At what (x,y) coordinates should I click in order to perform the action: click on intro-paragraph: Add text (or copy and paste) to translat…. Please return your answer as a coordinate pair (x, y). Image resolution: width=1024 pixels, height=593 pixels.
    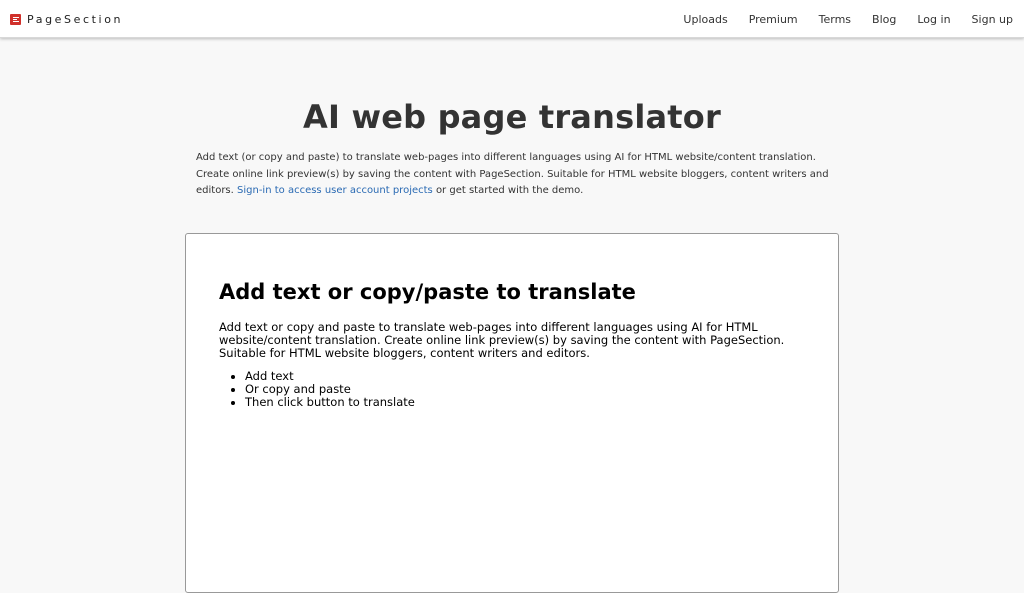
    Looking at the image, I should click on (514, 175).